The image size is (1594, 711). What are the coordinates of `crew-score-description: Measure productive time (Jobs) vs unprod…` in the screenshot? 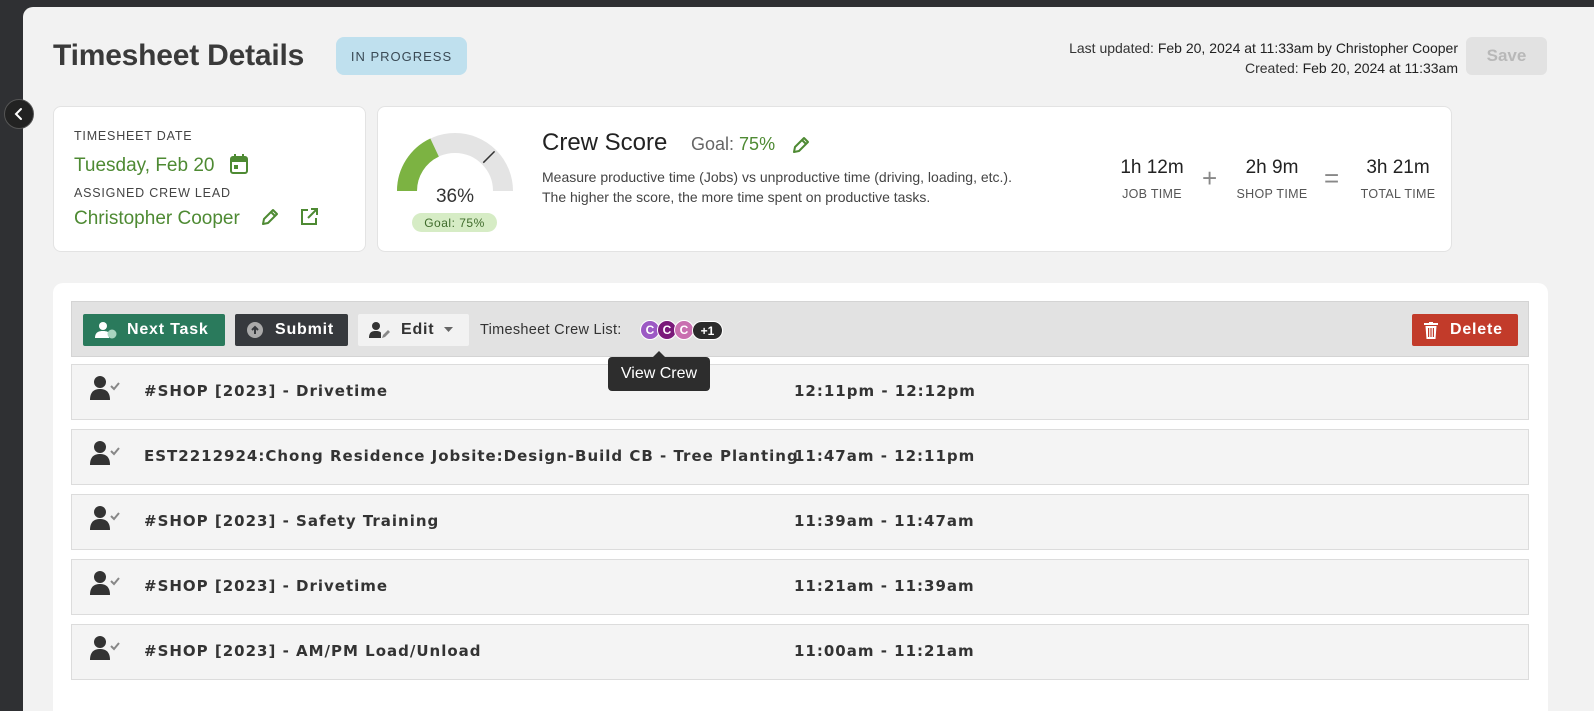 It's located at (777, 187).